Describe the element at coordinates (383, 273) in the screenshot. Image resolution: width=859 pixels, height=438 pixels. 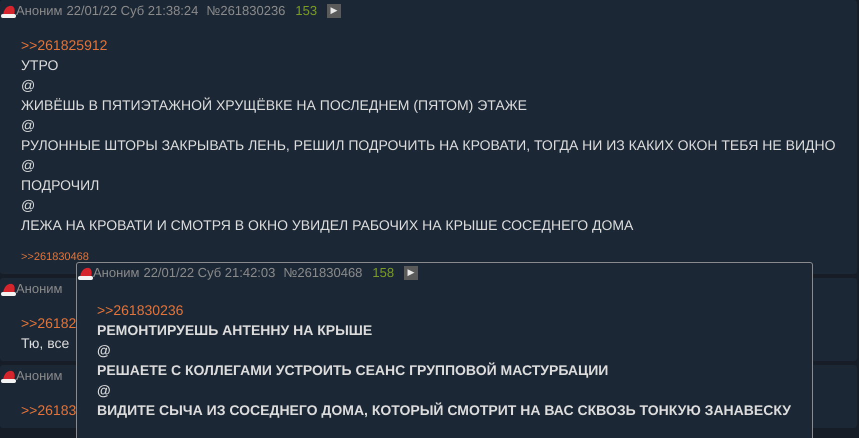
I see `post-count: 158` at that location.